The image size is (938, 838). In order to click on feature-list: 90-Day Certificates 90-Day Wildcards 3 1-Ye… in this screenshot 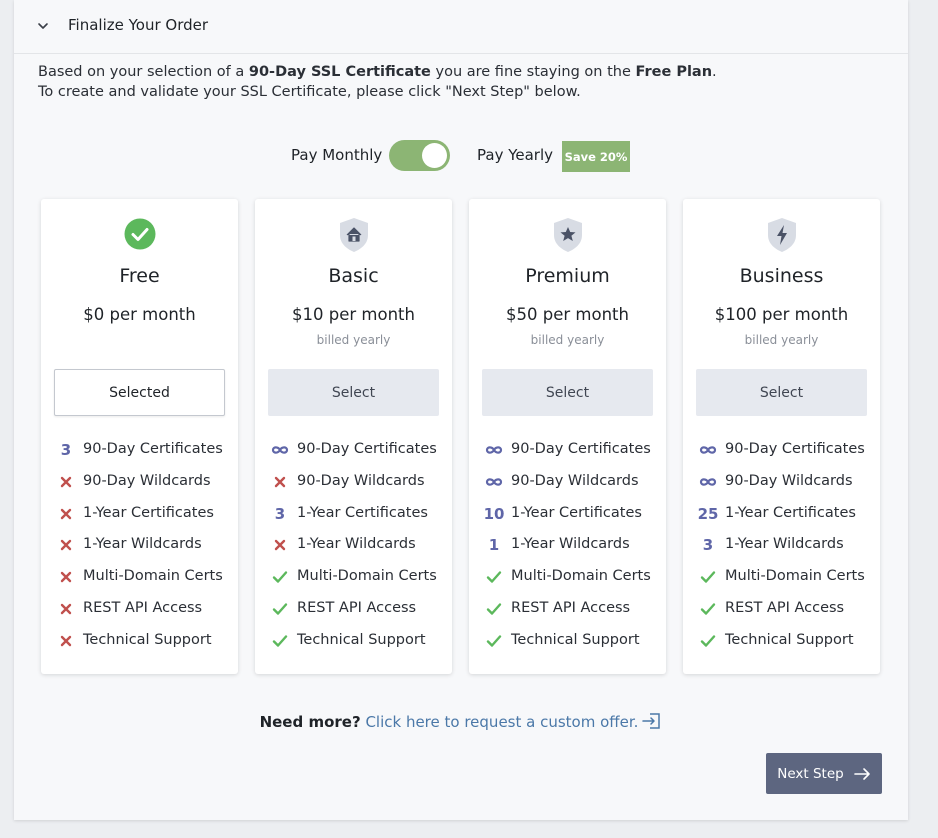, I will do `click(353, 548)`.